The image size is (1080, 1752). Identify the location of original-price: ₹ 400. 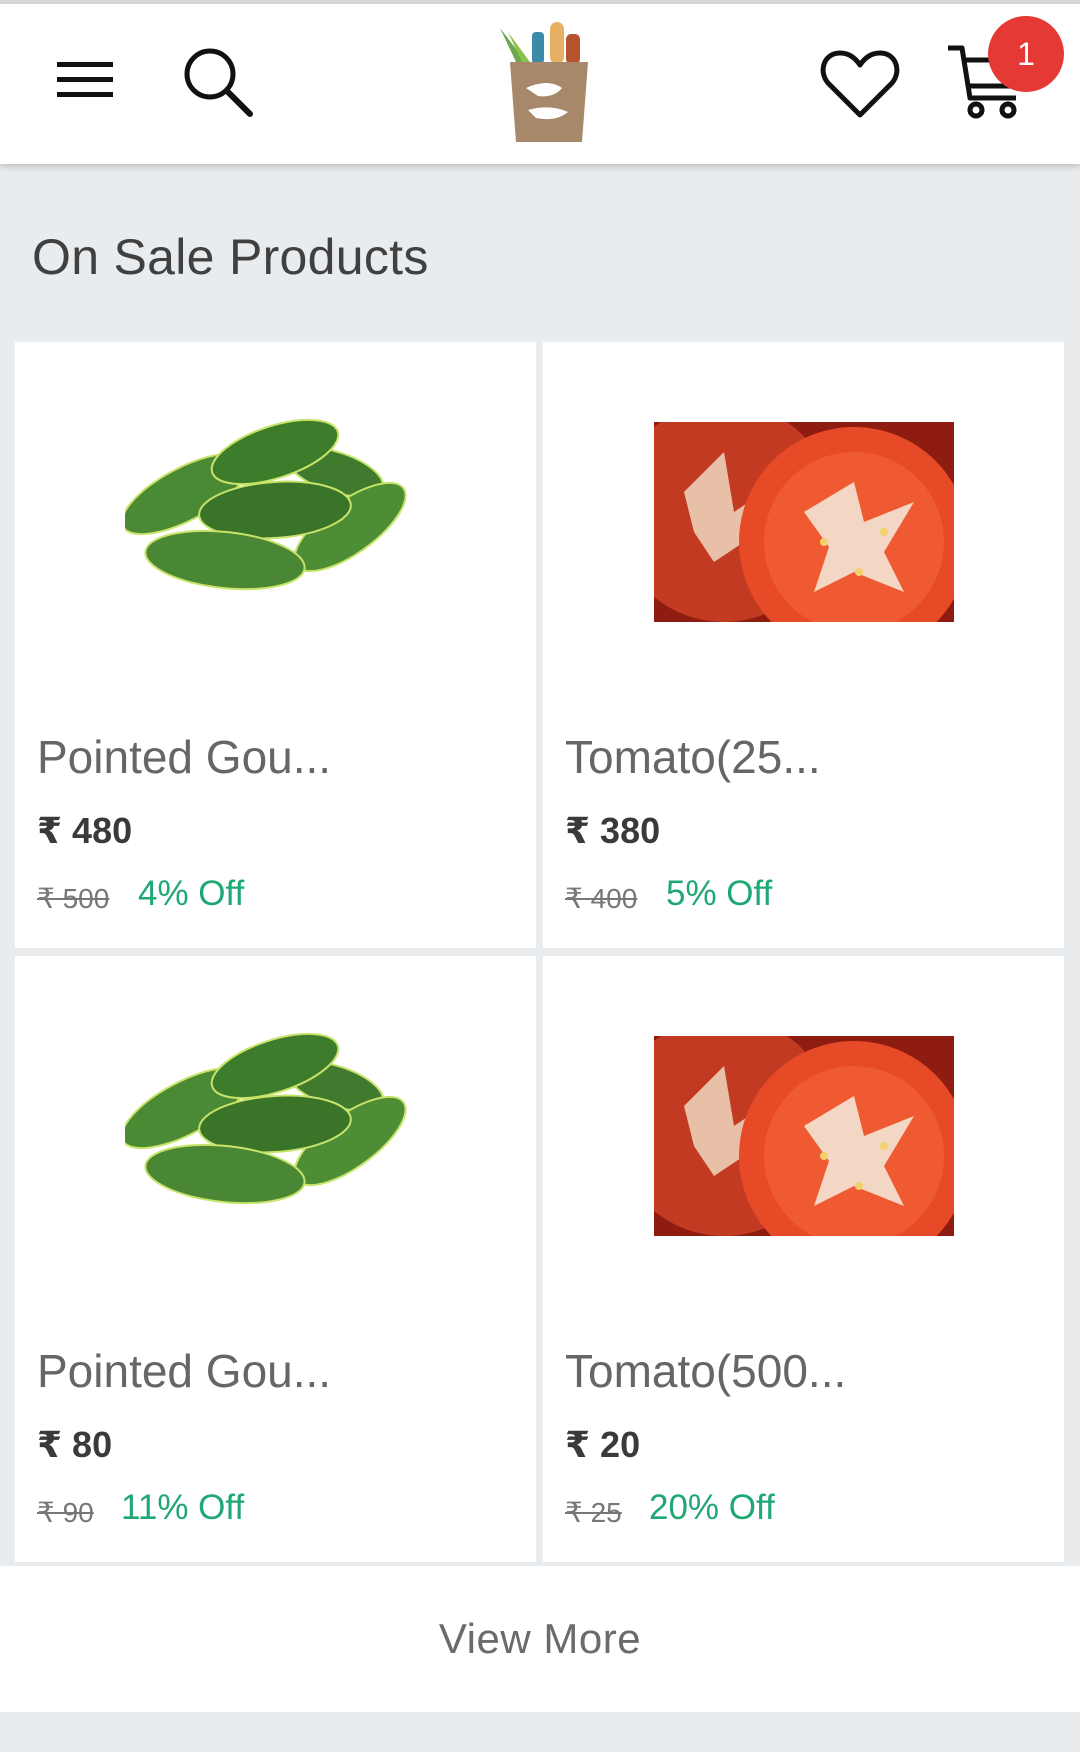
(601, 898).